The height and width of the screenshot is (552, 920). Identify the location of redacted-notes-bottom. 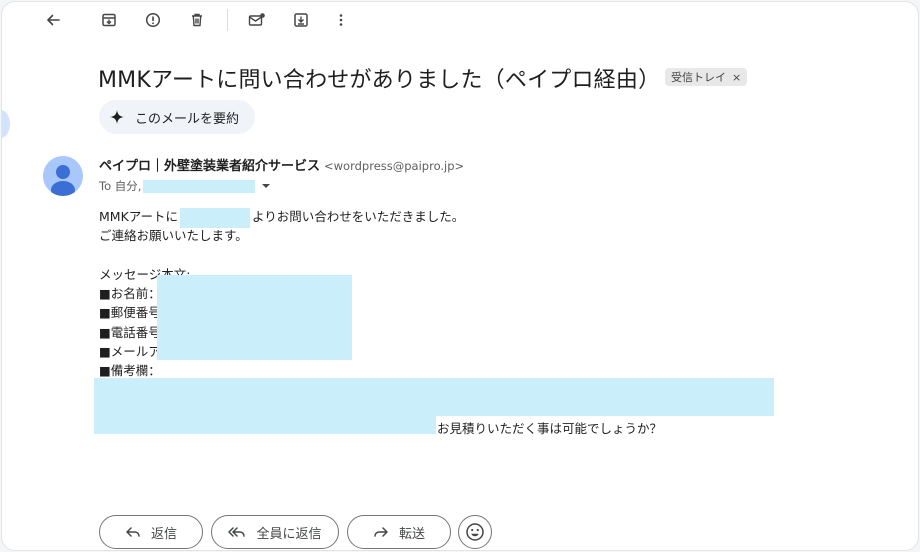
(265, 424).